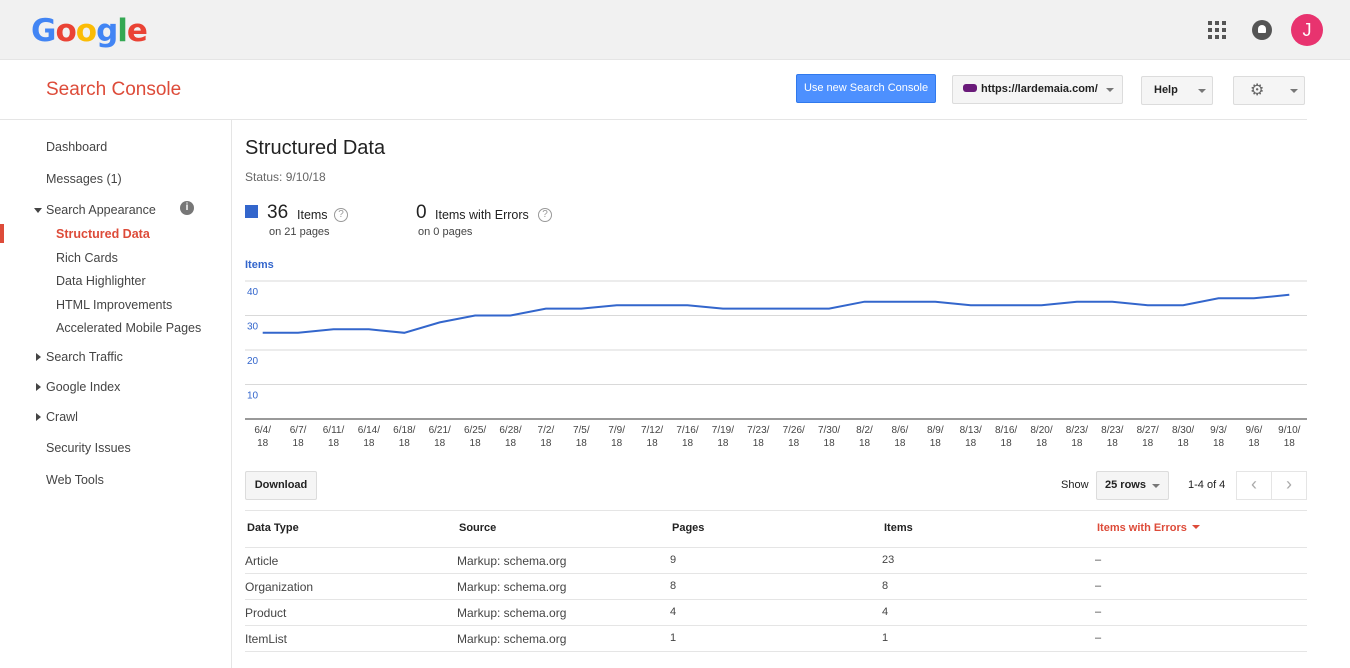 The height and width of the screenshot is (668, 1350). What do you see at coordinates (84, 179) in the screenshot?
I see `sidebar-item-messages: Messages (1)` at bounding box center [84, 179].